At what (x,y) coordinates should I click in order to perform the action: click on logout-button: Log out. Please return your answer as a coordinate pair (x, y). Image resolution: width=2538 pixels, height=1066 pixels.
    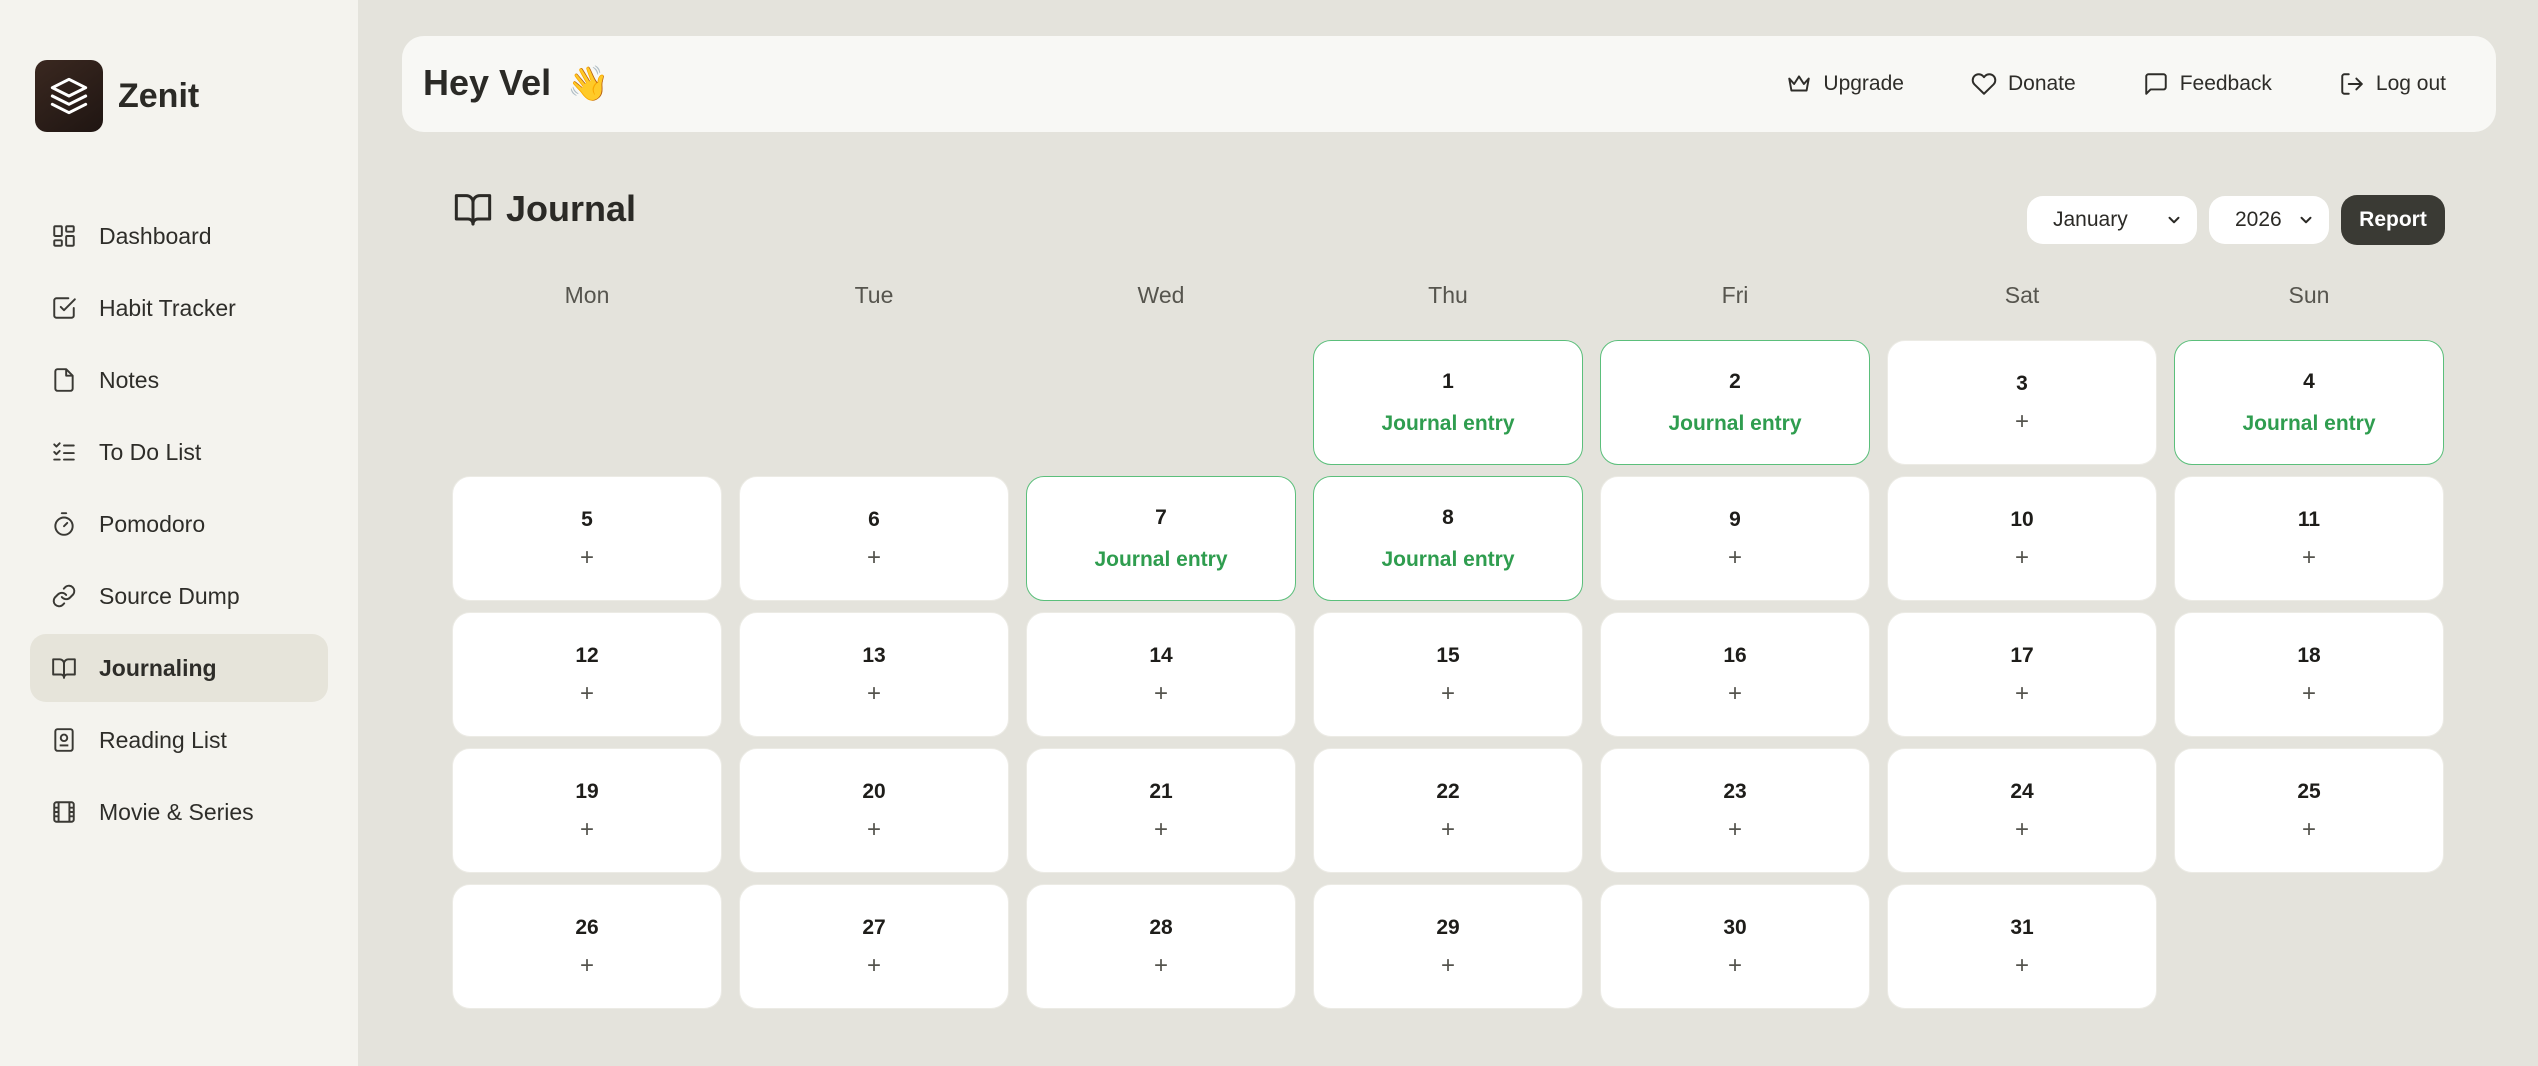
    Looking at the image, I should click on (2392, 84).